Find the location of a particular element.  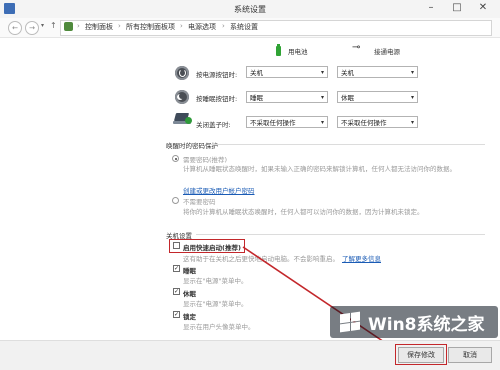

save-button: 保存修改 is located at coordinates (421, 355).